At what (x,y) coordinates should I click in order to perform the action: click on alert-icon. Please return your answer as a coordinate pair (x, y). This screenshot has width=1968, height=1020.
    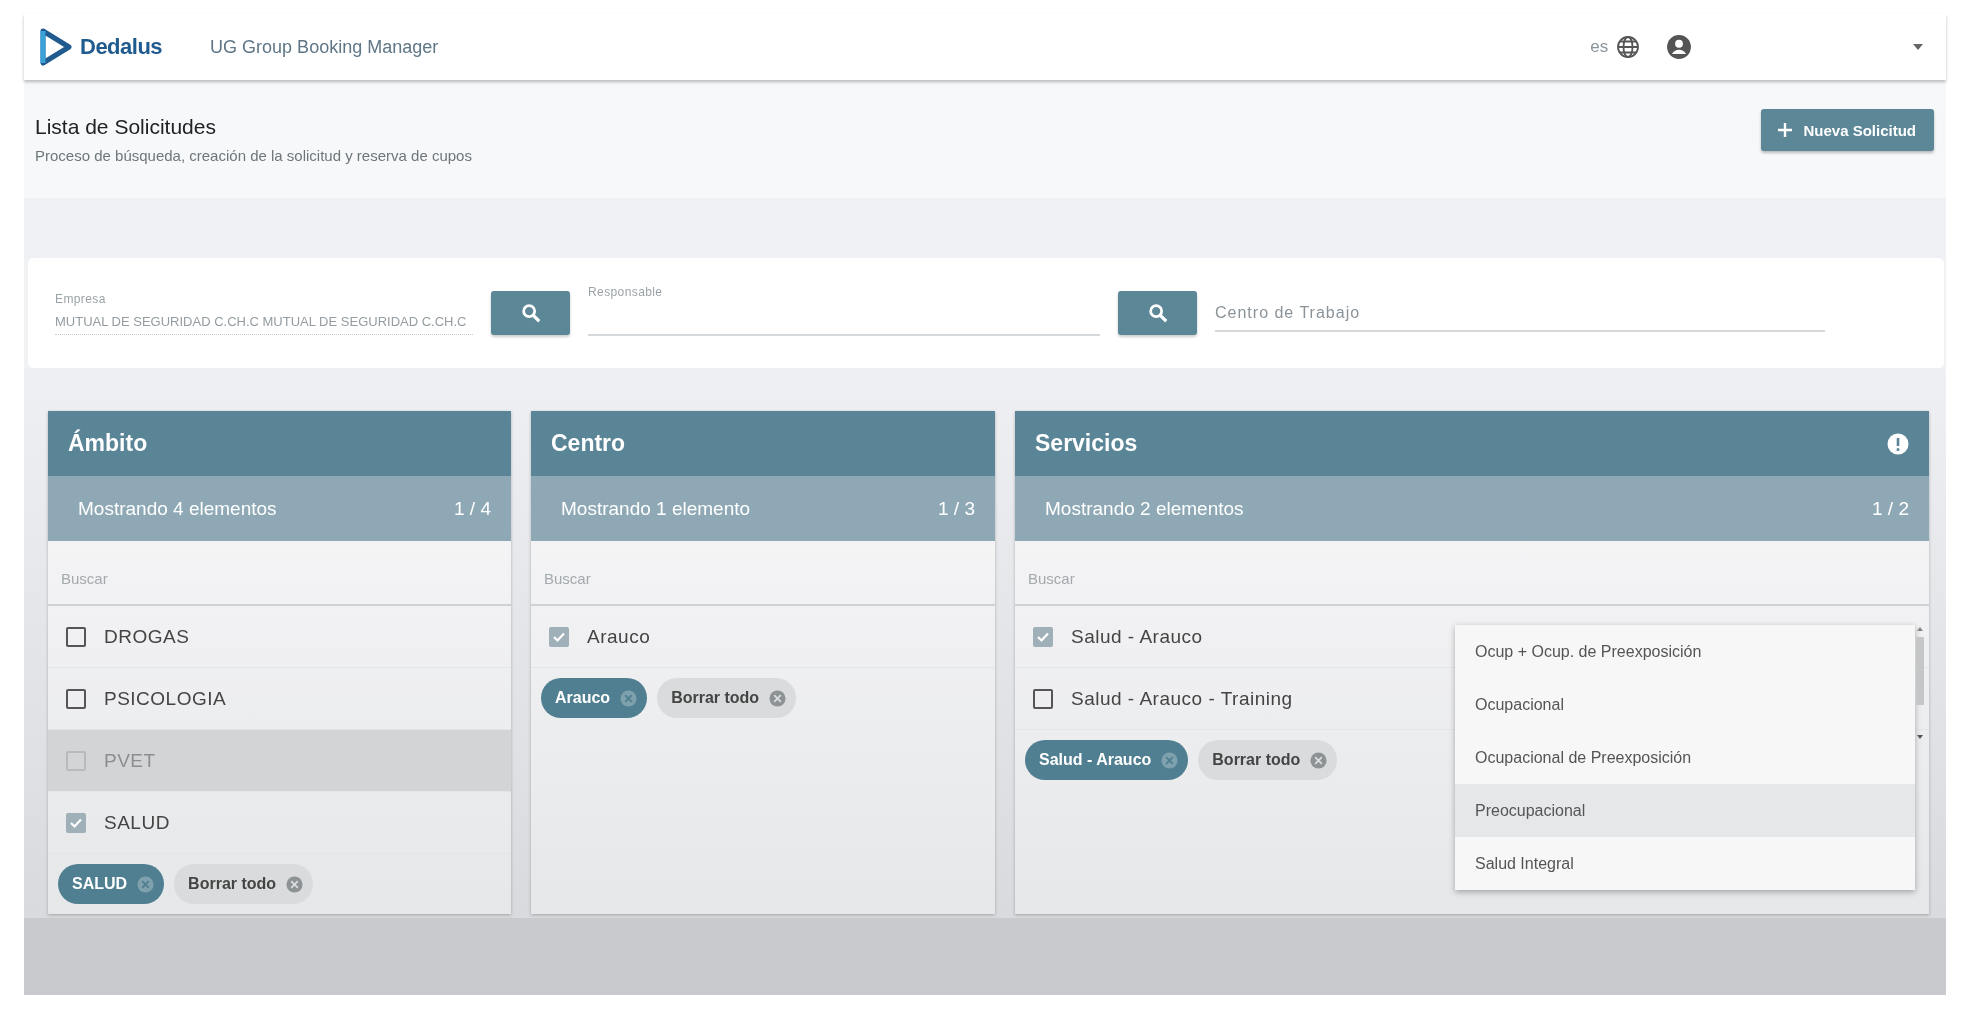
    Looking at the image, I should click on (1898, 443).